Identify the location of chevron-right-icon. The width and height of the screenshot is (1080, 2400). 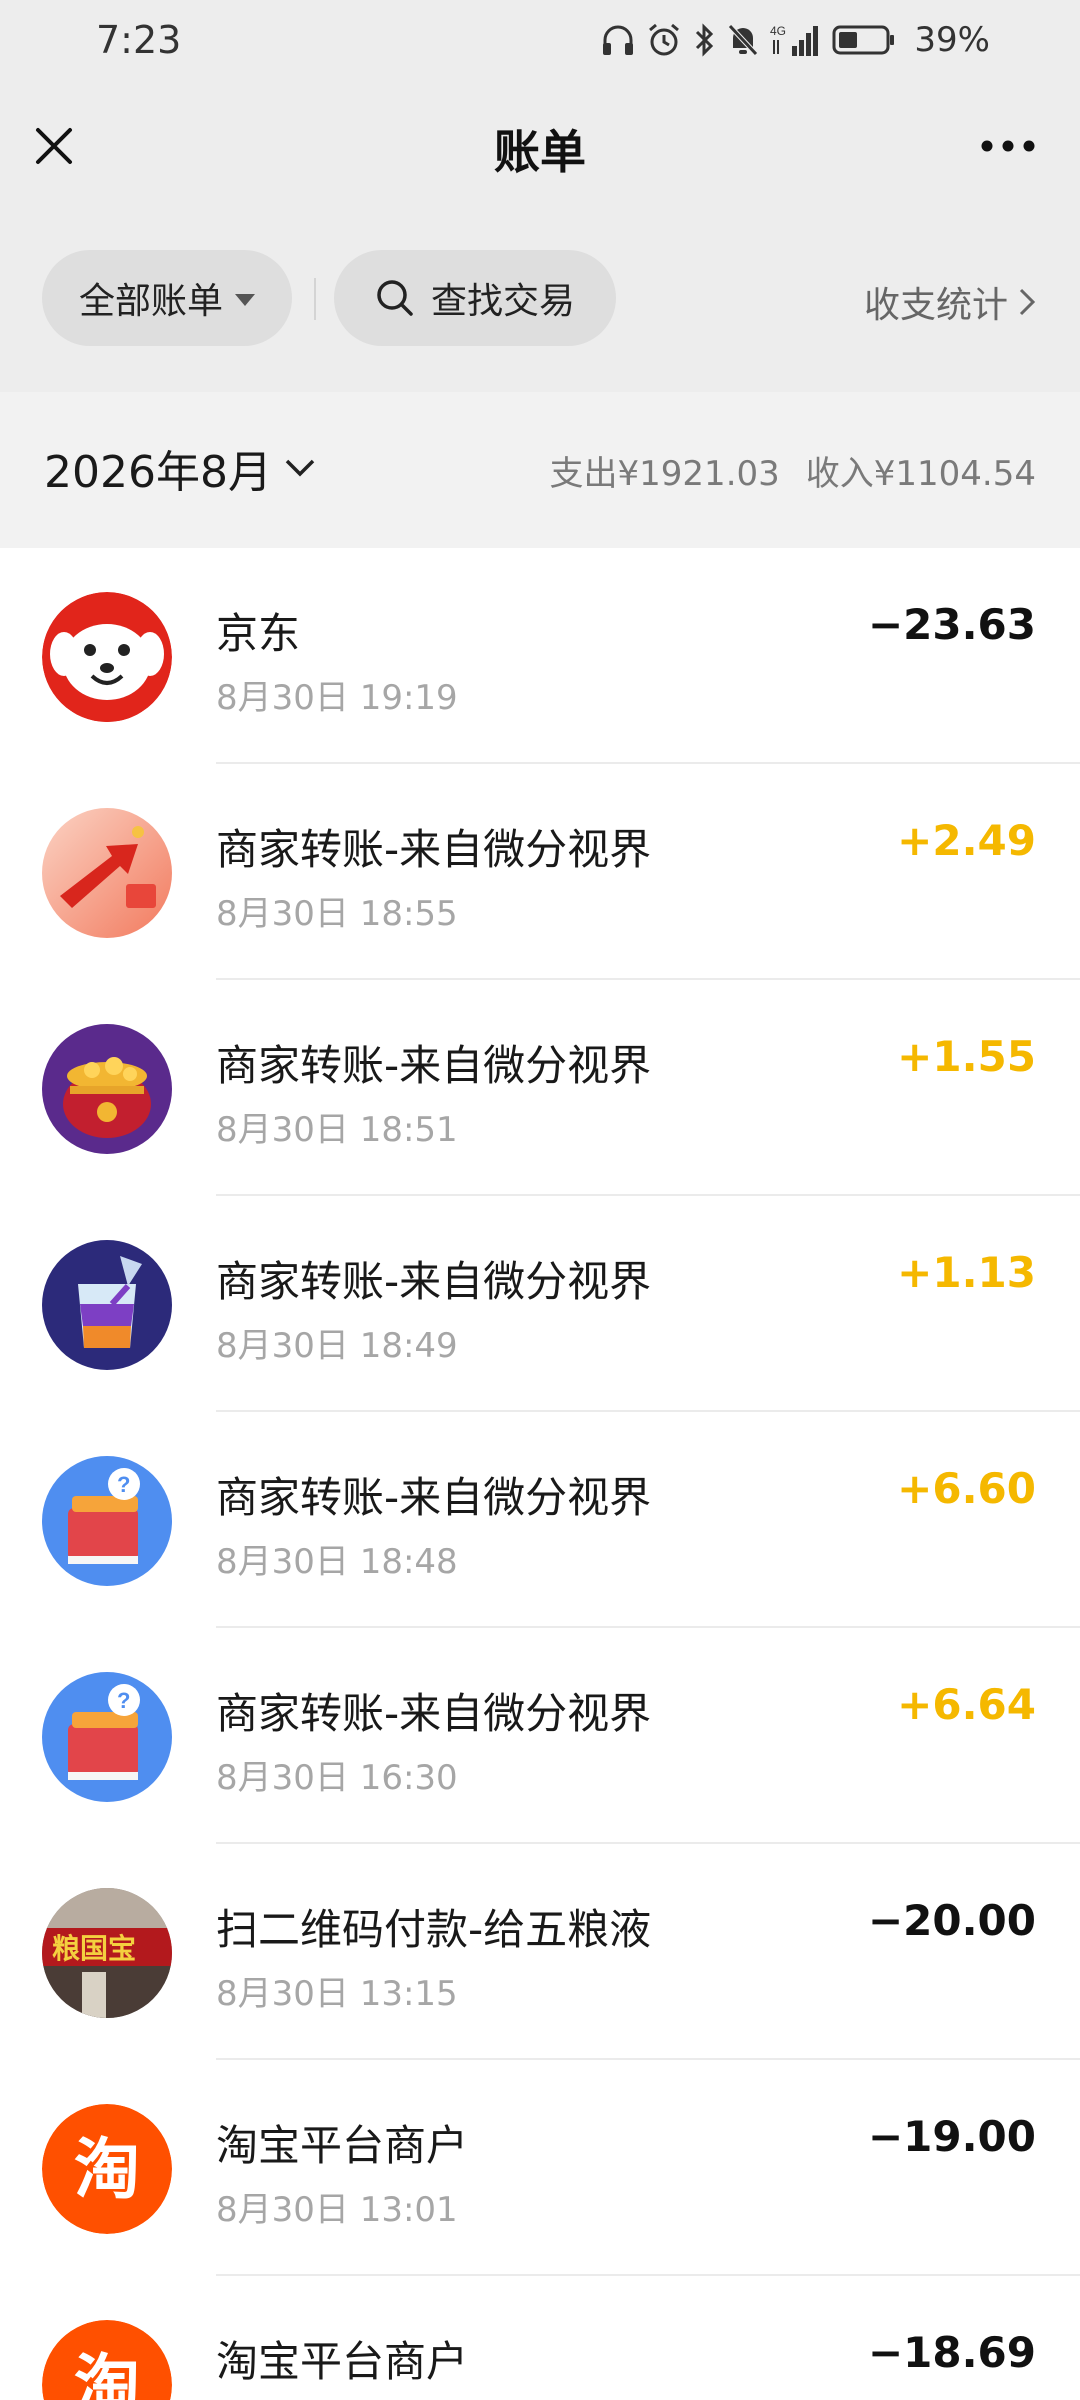
(1027, 302).